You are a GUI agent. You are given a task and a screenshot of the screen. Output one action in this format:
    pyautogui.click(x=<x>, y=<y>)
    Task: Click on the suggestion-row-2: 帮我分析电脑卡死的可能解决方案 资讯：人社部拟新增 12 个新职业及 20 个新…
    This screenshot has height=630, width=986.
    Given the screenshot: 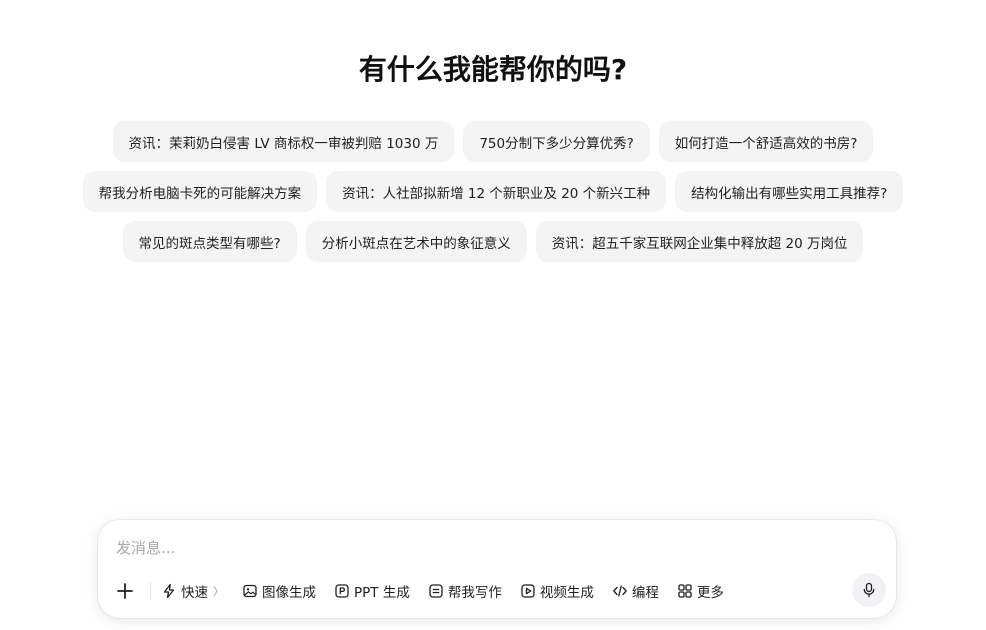 What is the action you would take?
    pyautogui.click(x=493, y=191)
    